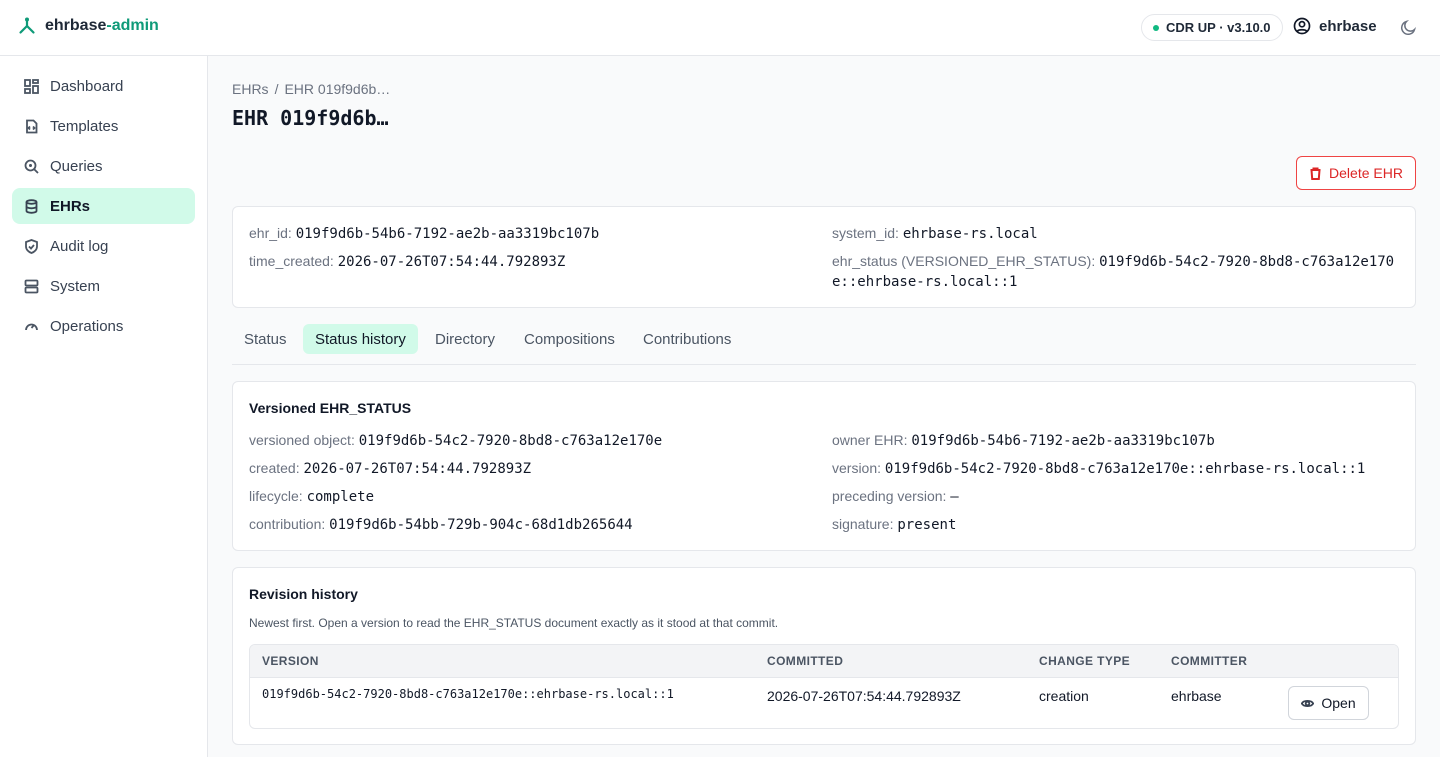 The width and height of the screenshot is (1440, 757). I want to click on revision-history-title: Revision history, so click(303, 594).